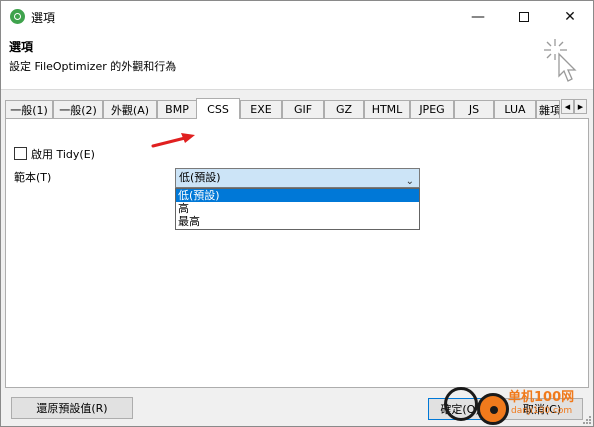 This screenshot has width=594, height=427. Describe the element at coordinates (297, 16) in the screenshot. I see `title-bar: 選項 — ✕` at that location.